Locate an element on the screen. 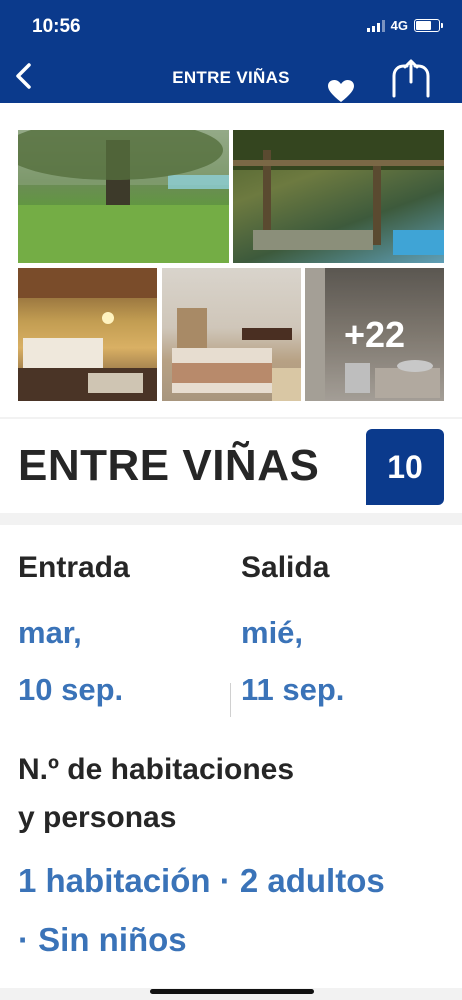 This screenshot has width=462, height=1000. property-name: ENTRE VIÑAS is located at coordinates (169, 465).